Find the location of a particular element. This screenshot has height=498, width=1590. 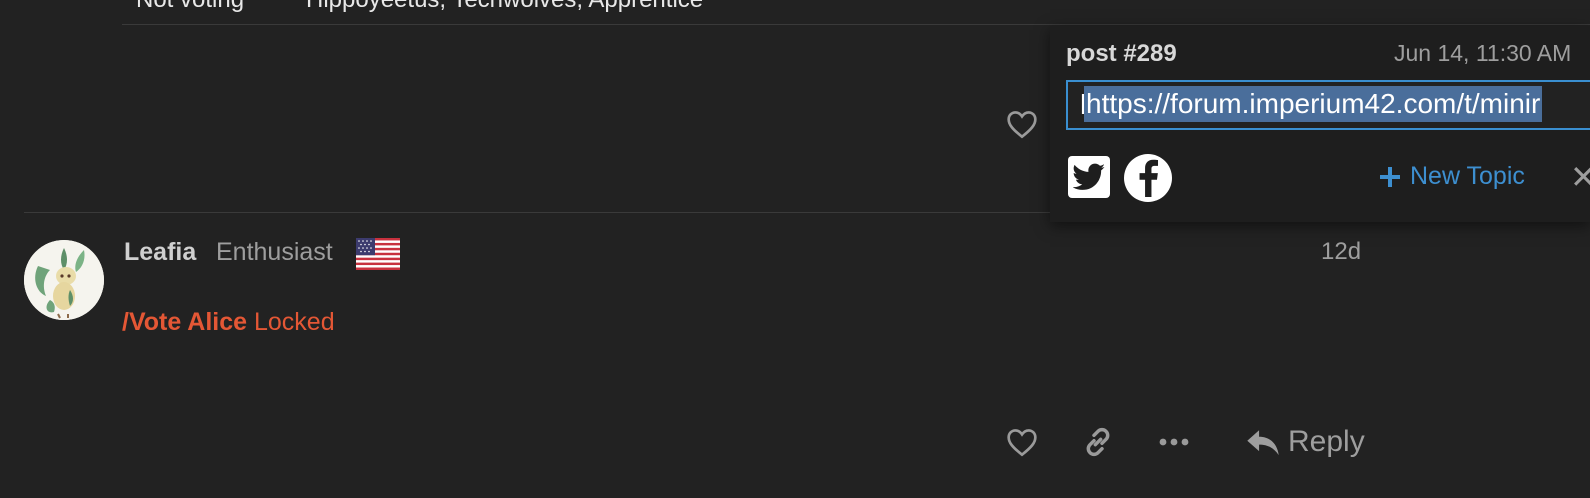

vote-status: Locked is located at coordinates (291, 322).